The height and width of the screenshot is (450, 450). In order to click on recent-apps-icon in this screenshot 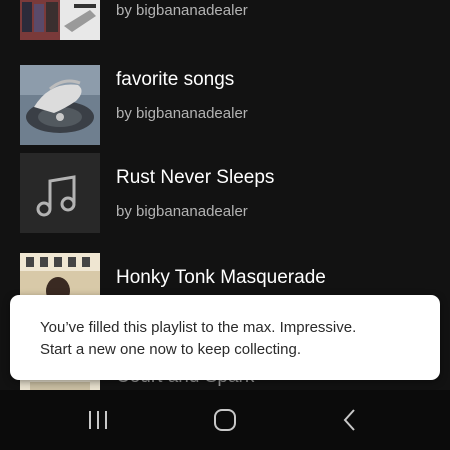, I will do `click(98, 420)`.